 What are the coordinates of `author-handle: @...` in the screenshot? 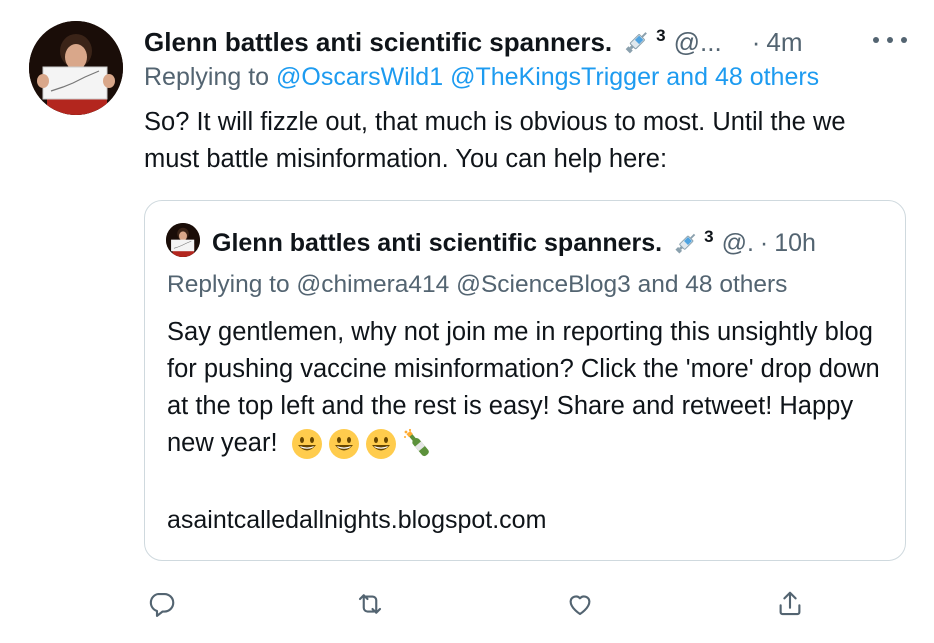 It's located at (698, 42).